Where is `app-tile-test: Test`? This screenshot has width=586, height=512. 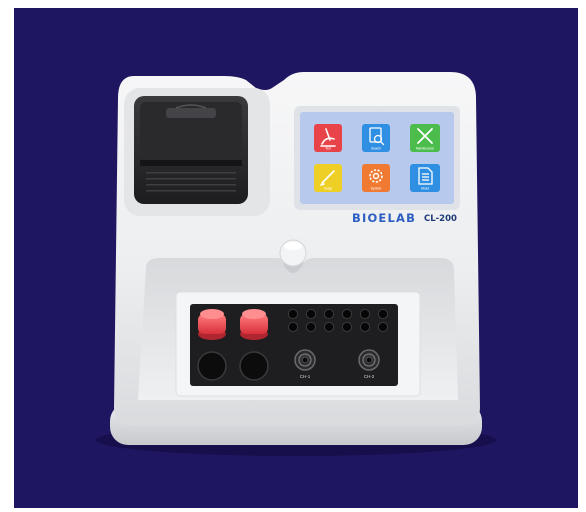
app-tile-test: Test is located at coordinates (328, 138).